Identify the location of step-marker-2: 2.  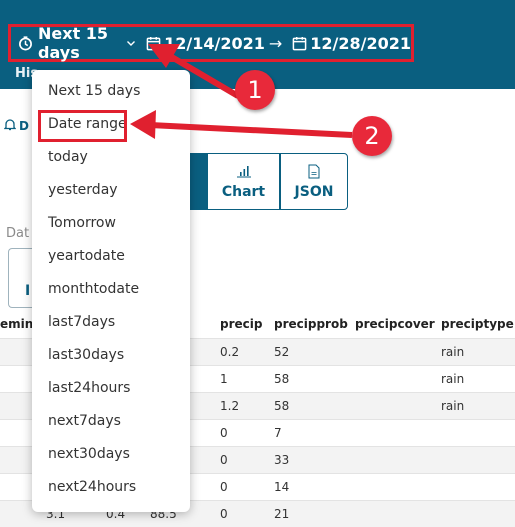
(372, 136).